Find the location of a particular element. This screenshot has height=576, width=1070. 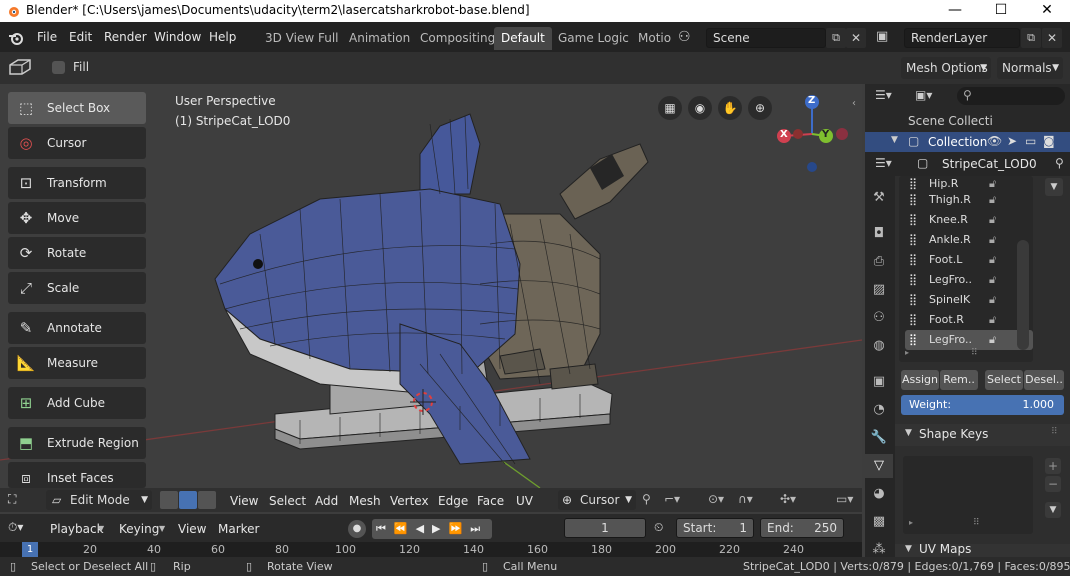

pivot-dropdown: ⊕ Cursor ▼ is located at coordinates (597, 500).